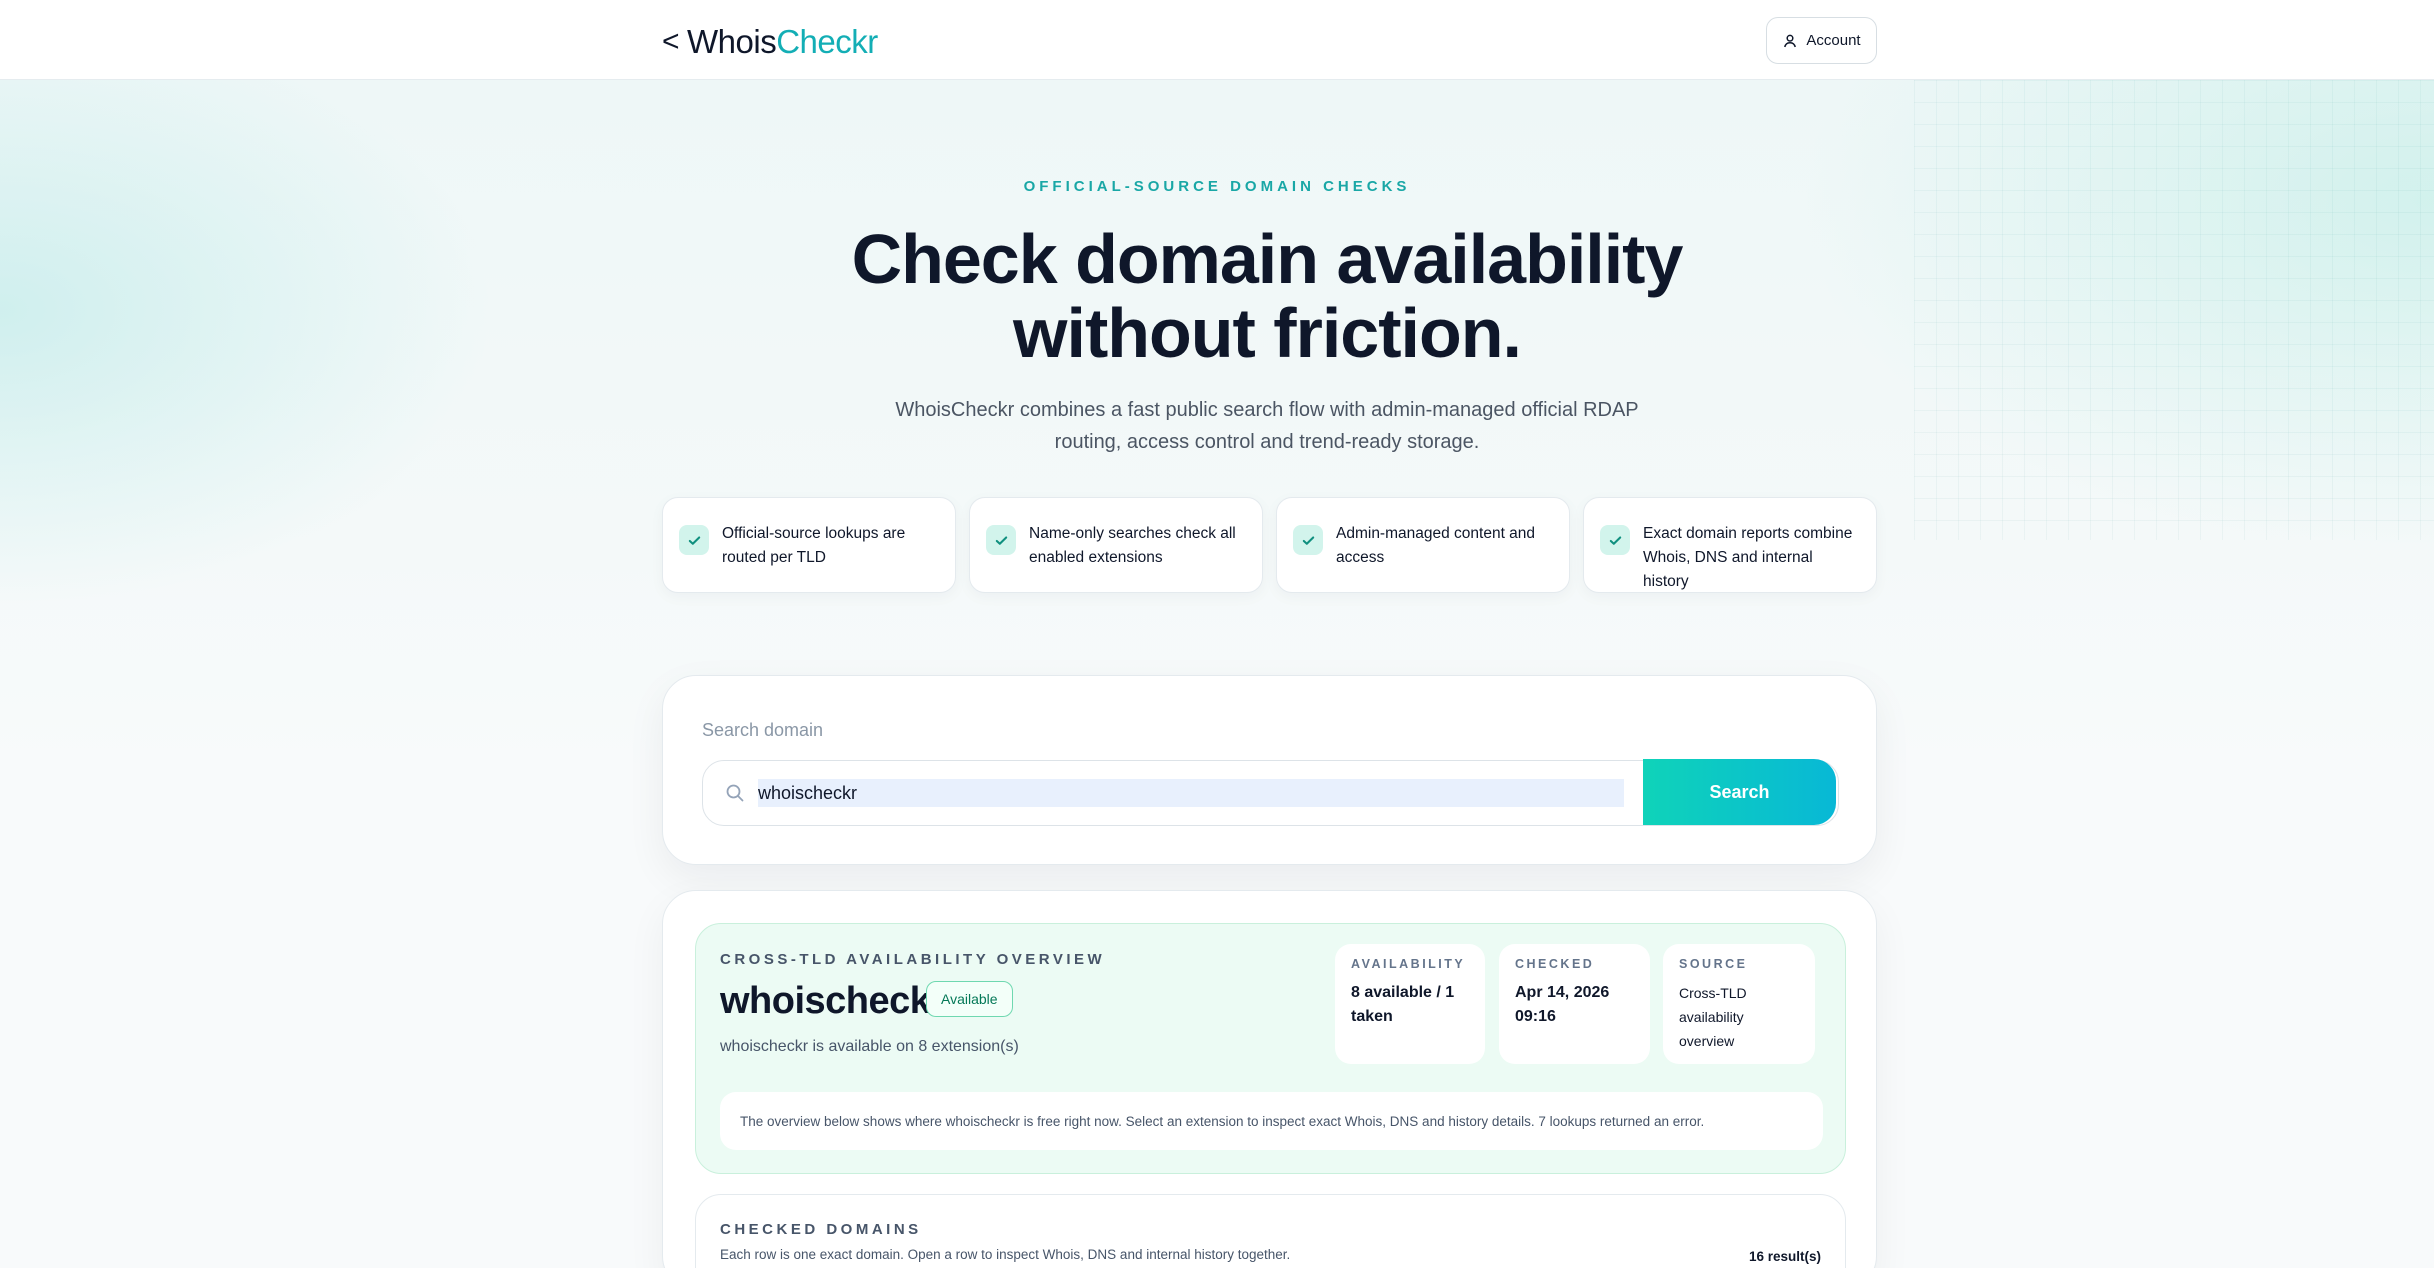  Describe the element at coordinates (1555, 964) in the screenshot. I see `stat-label: CHECKED` at that location.